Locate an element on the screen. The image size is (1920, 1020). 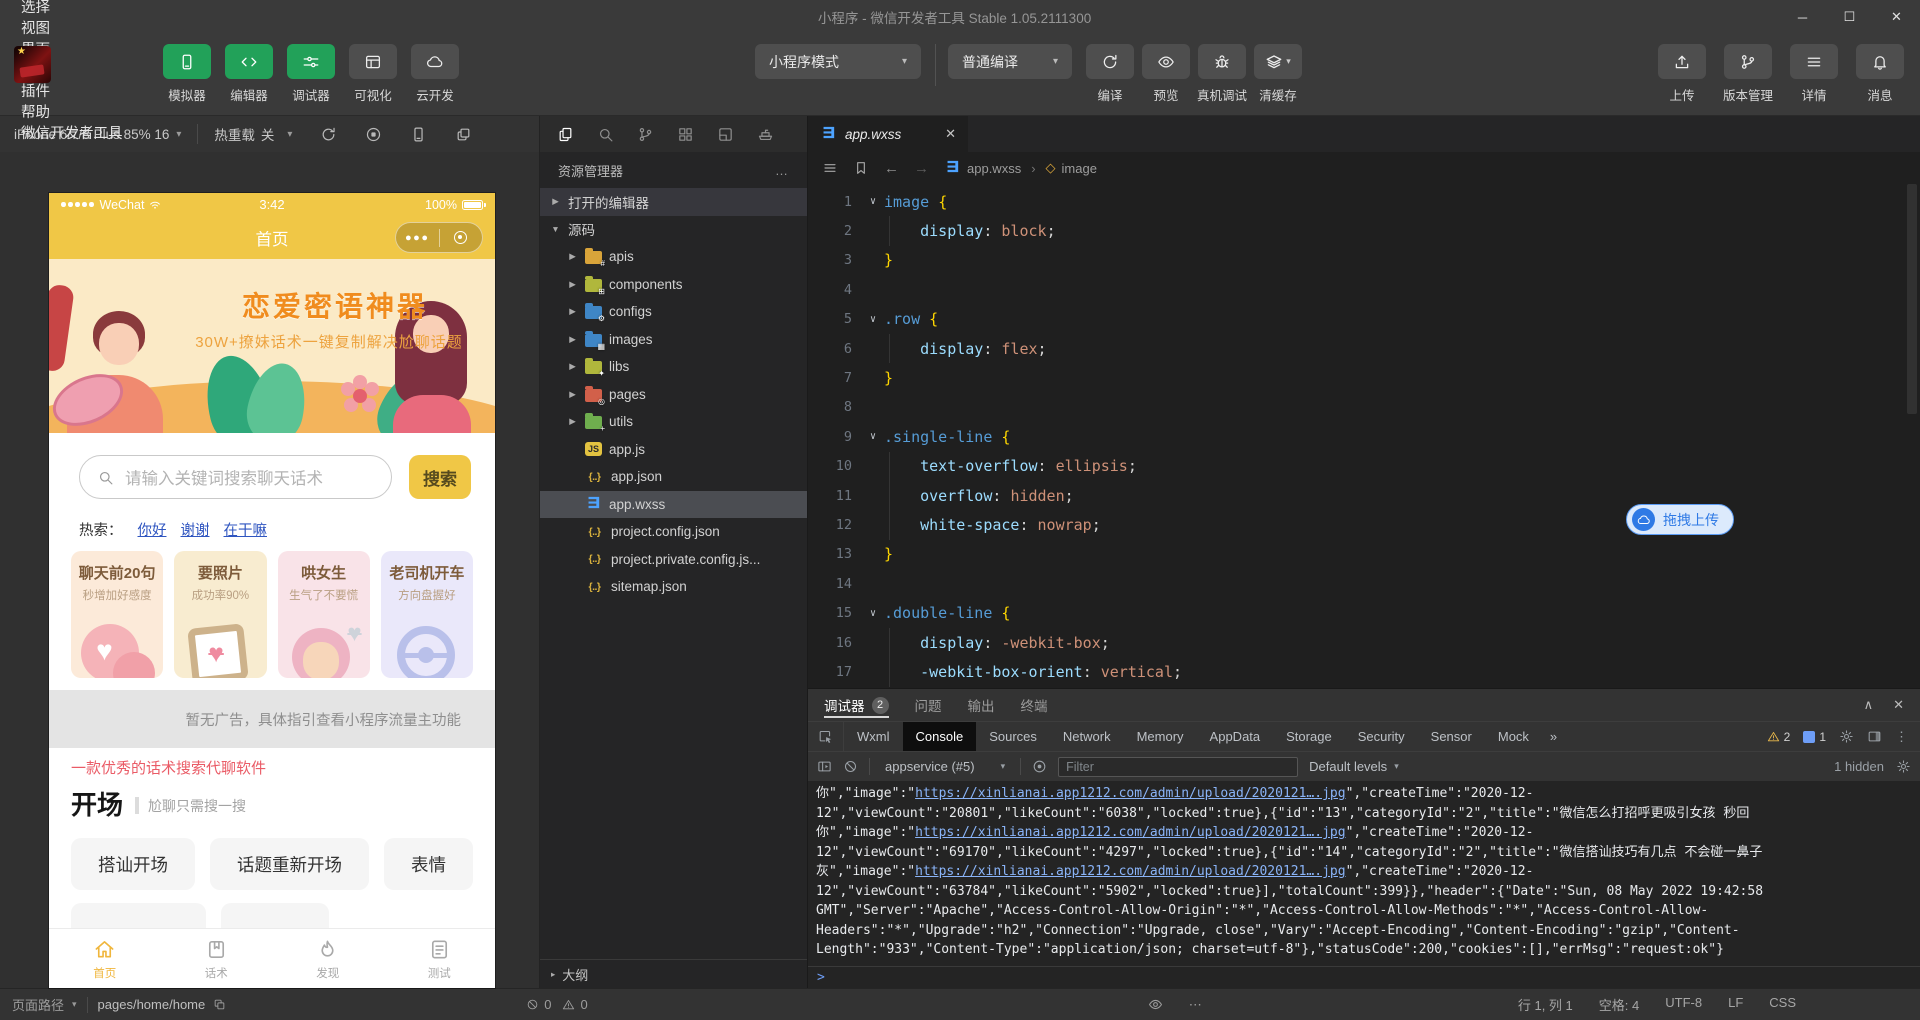
problems-indicator: 0 0 is located at coordinates (557, 1004).